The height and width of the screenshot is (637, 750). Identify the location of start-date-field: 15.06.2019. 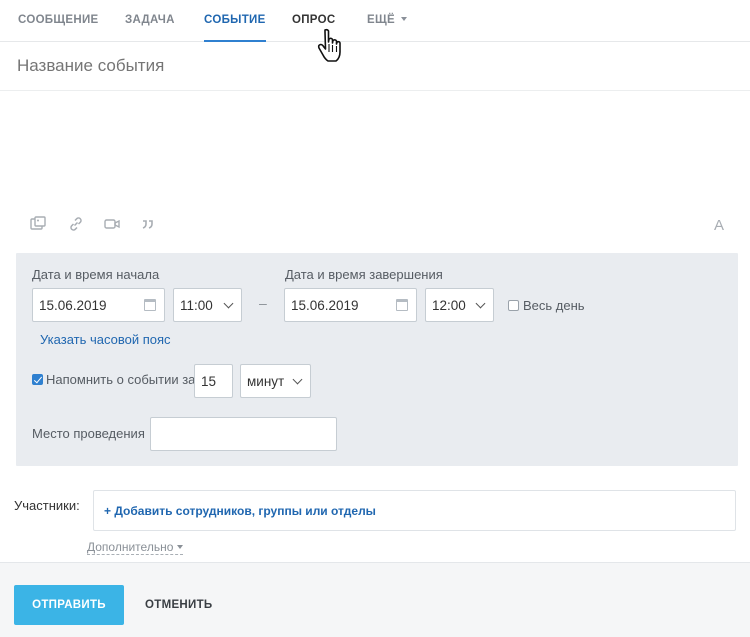
(98, 305).